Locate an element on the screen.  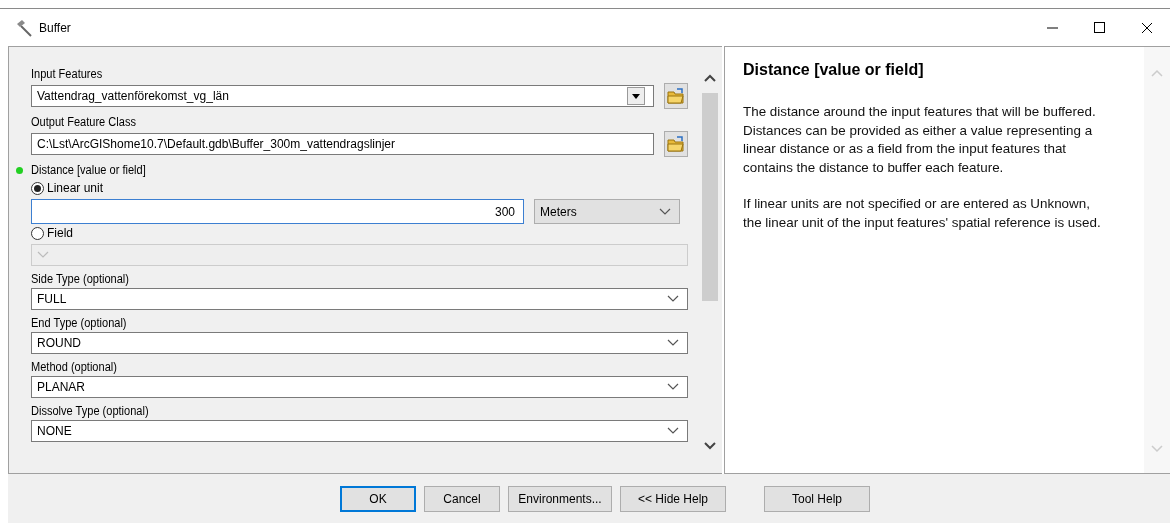
help-paragraph: If linear units are not specified or are entered as Unknown, the linear unit of the input features' spatial reference is used. is located at coordinates (922, 213).